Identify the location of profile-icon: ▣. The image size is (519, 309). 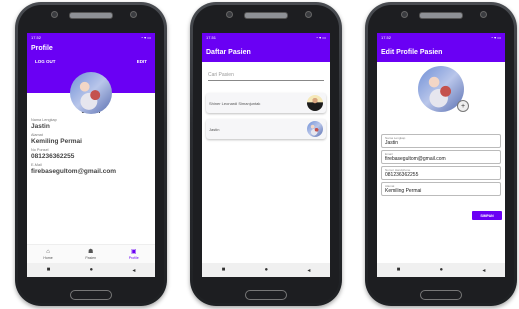
(133, 251).